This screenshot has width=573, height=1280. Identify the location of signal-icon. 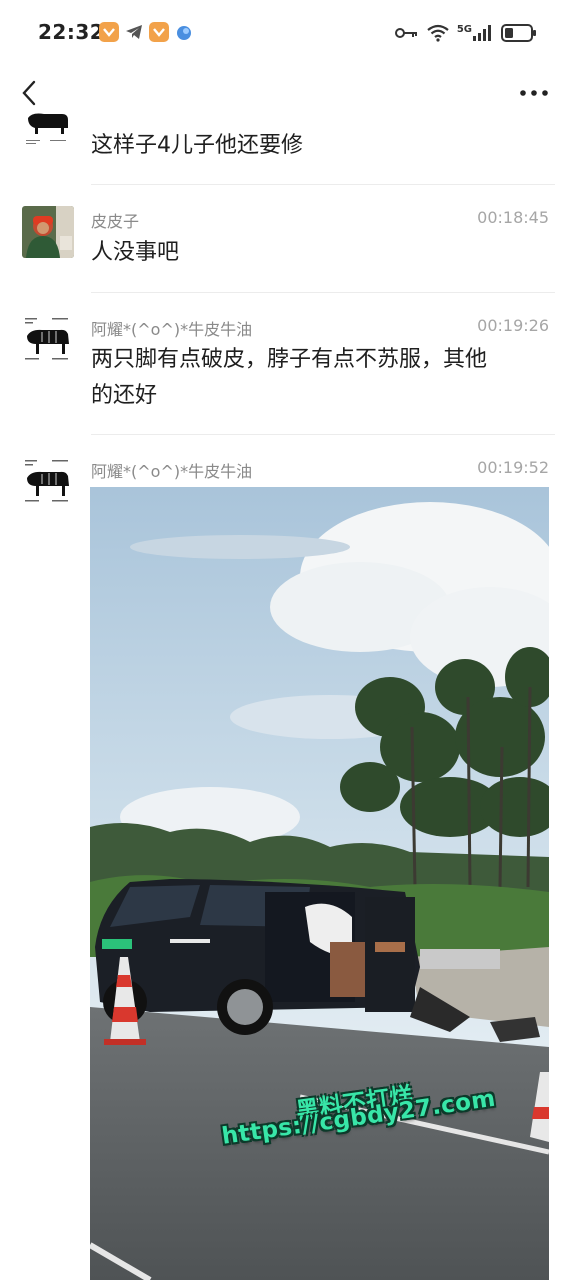
(482, 33).